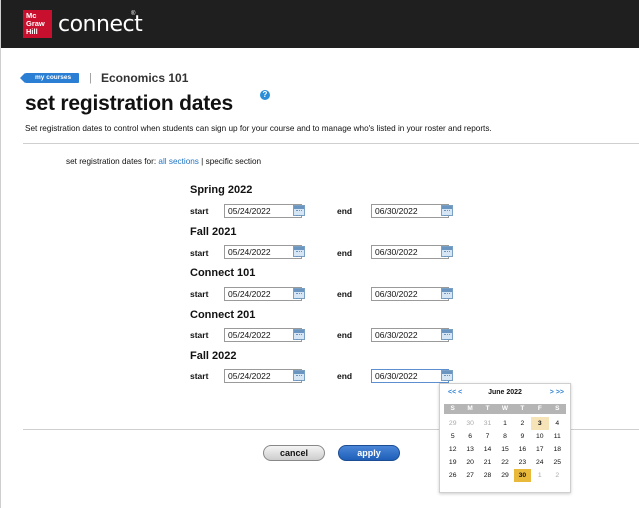  What do you see at coordinates (452, 449) in the screenshot?
I see `calendar-day: 12` at bounding box center [452, 449].